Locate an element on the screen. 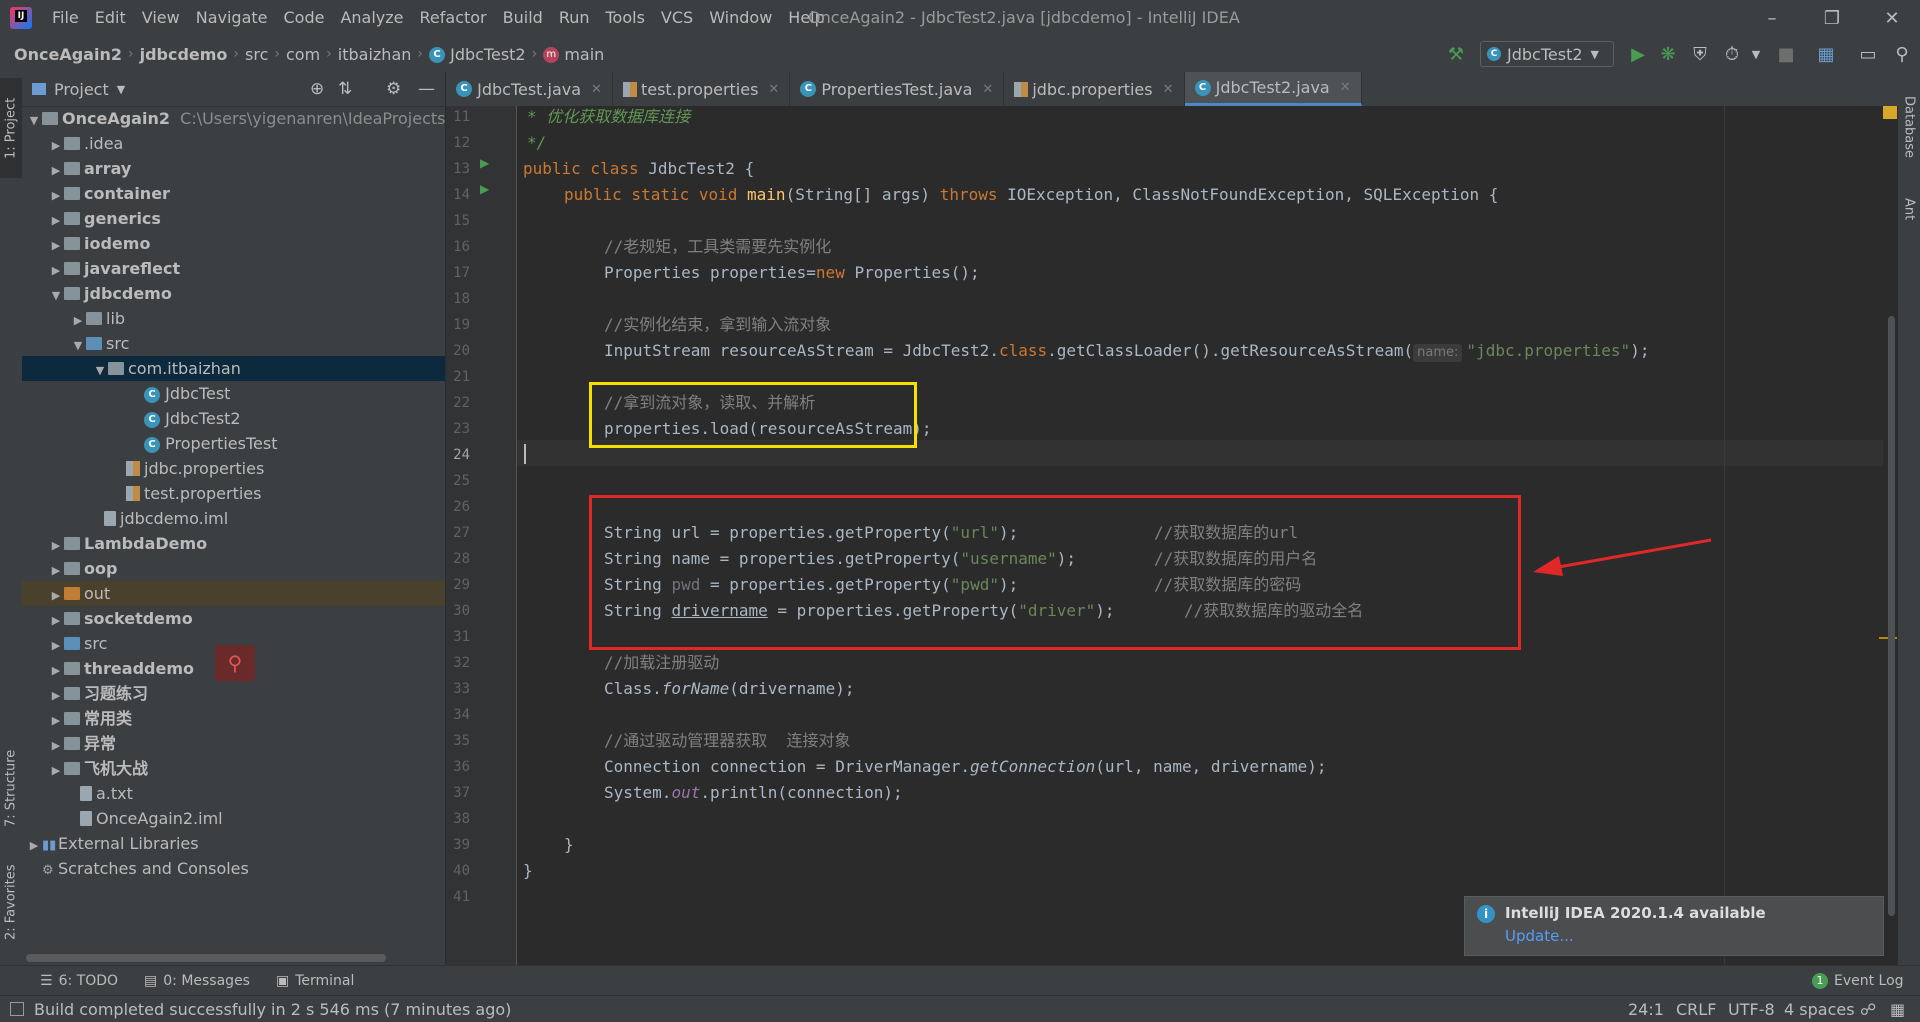 This screenshot has width=1920, height=1022. menu-view: View is located at coordinates (161, 18).